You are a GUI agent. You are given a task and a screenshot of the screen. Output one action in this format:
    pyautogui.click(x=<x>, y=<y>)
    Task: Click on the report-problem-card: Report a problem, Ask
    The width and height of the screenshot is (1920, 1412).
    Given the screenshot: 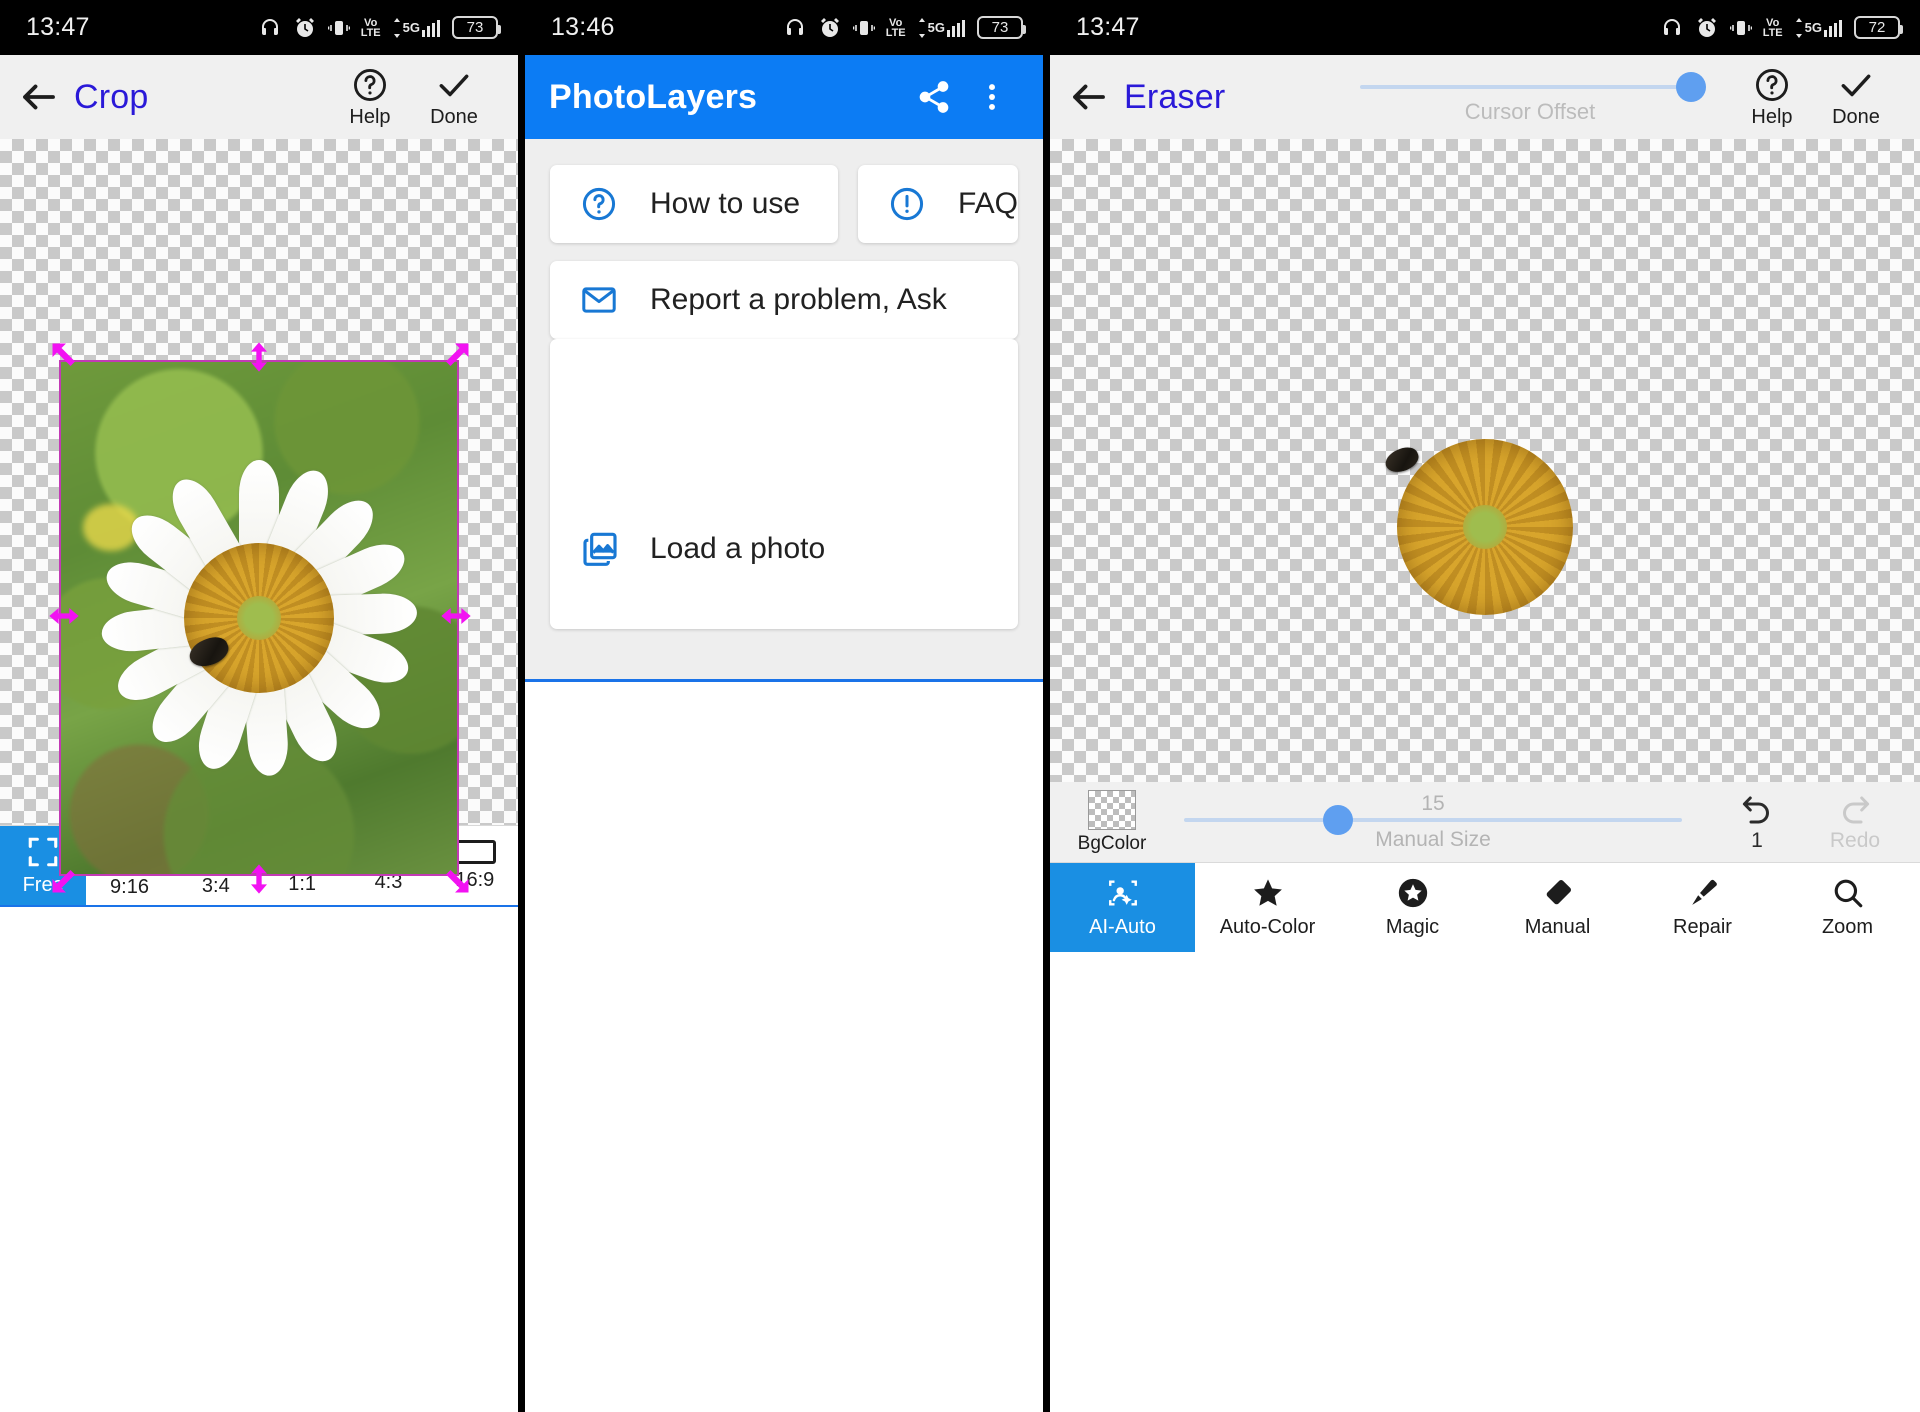 What is the action you would take?
    pyautogui.click(x=784, y=300)
    